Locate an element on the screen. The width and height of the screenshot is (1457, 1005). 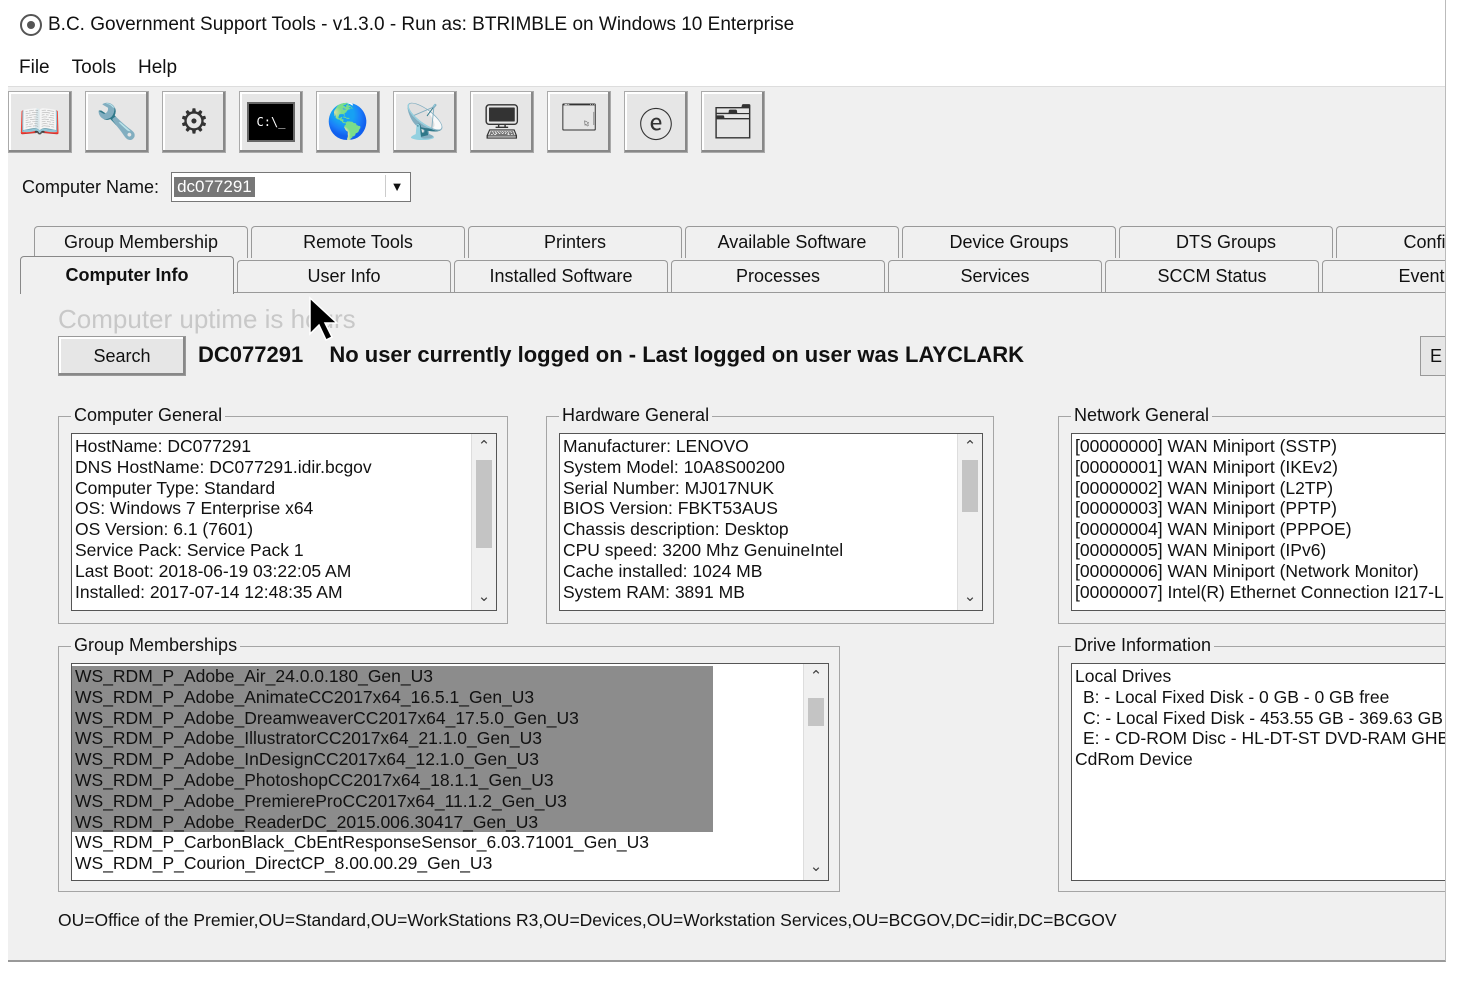
globe-icon: 🌎 is located at coordinates (348, 122).